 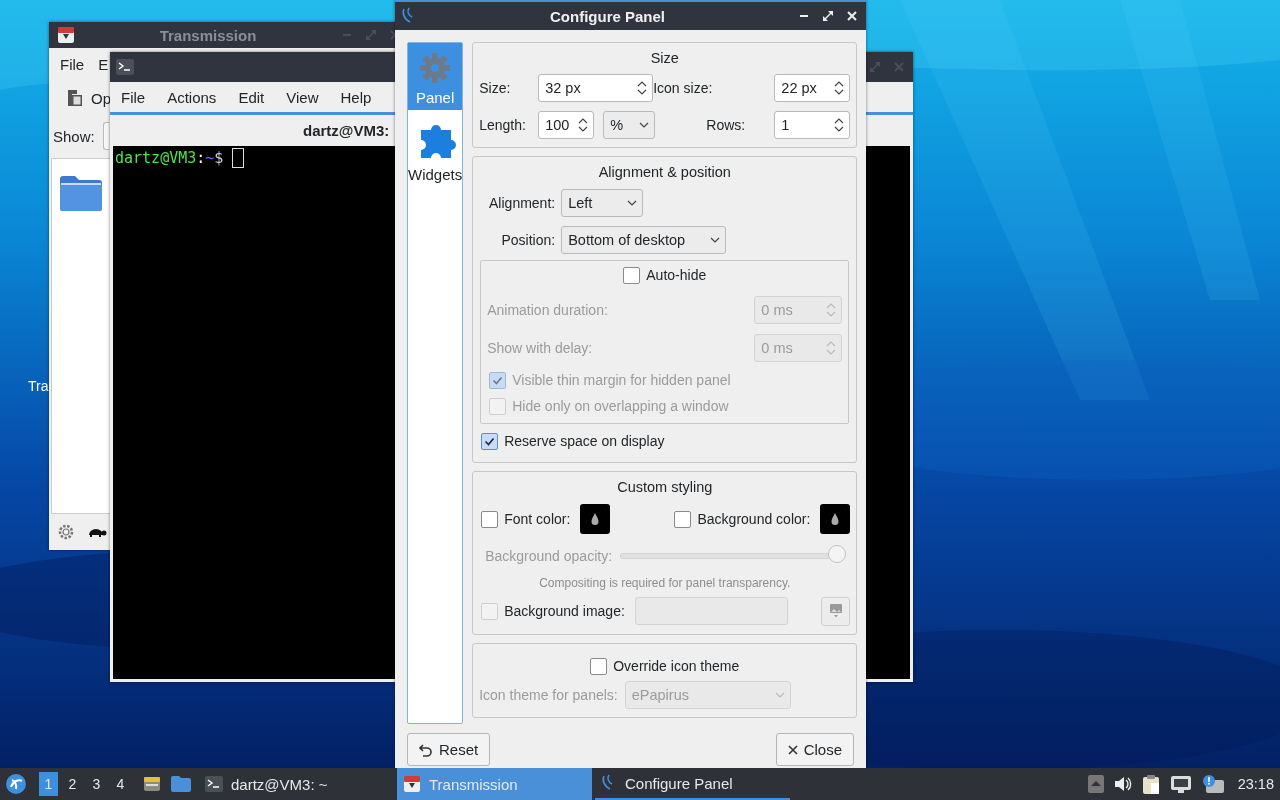 I want to click on start-menu-icon, so click(x=16, y=784).